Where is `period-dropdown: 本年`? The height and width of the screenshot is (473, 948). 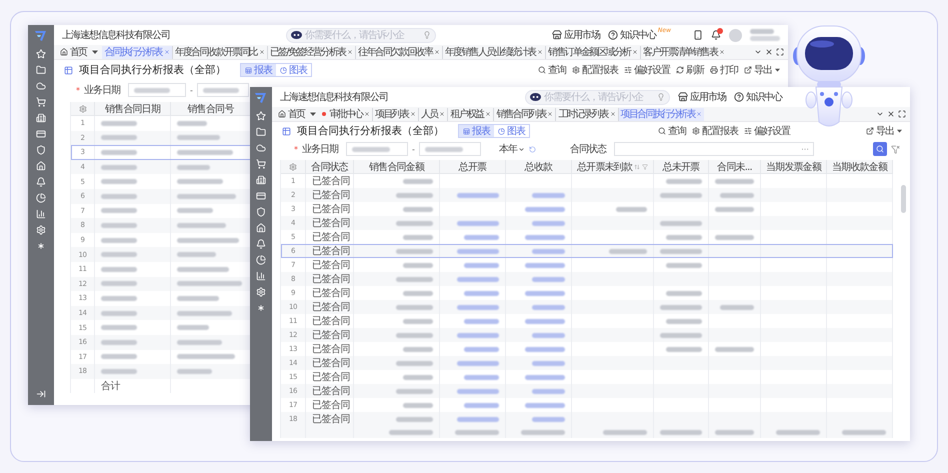 period-dropdown: 本年 is located at coordinates (511, 149).